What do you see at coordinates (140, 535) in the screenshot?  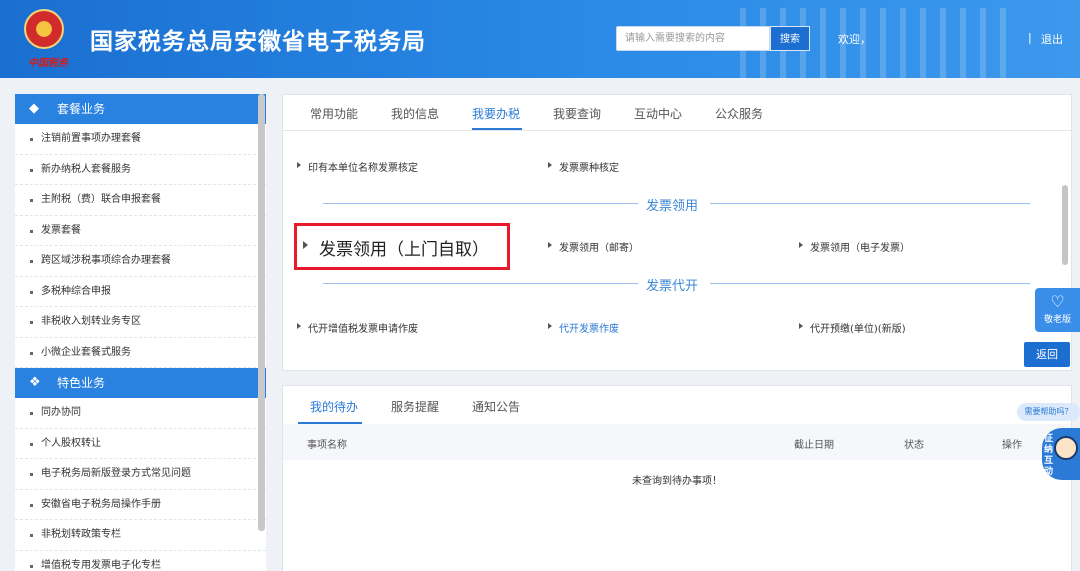 I see `sidebar-item: 非税划转政策专栏` at bounding box center [140, 535].